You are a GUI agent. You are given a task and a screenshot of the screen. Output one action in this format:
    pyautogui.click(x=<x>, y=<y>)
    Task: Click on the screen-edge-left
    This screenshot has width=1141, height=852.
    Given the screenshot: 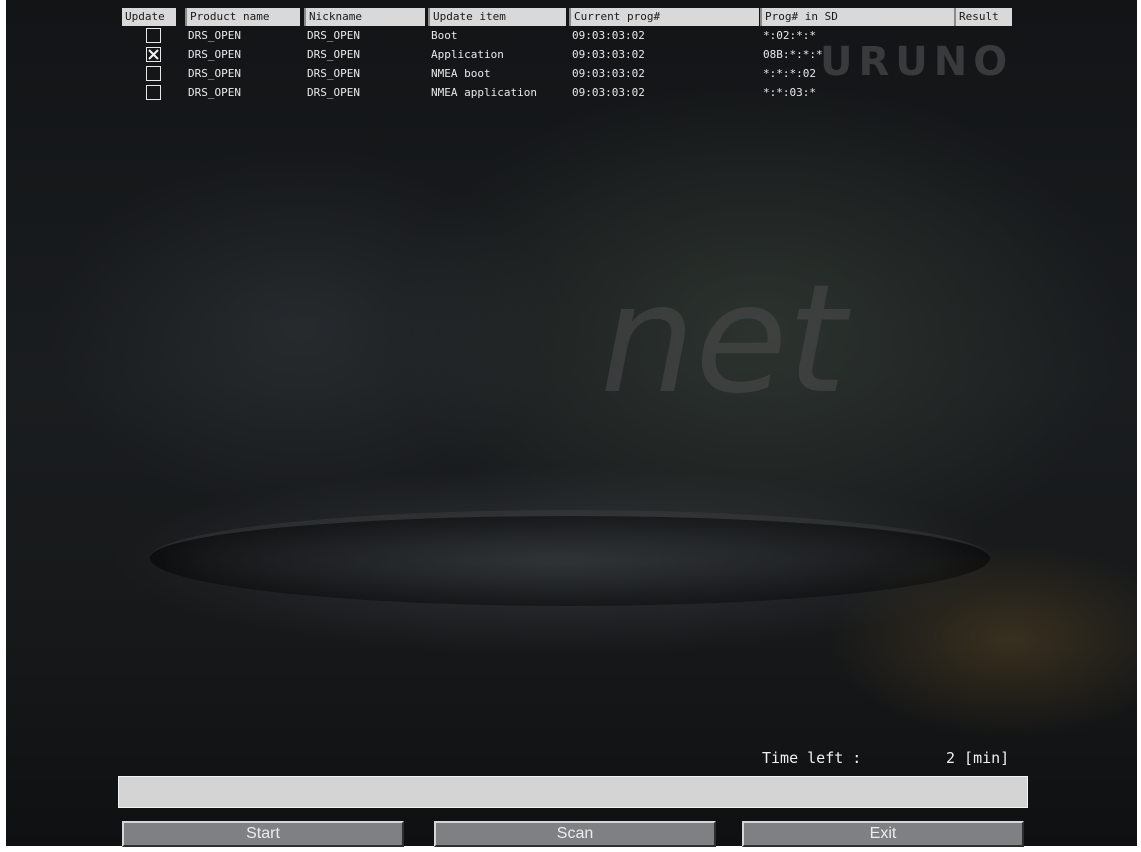 What is the action you would take?
    pyautogui.click(x=3, y=426)
    